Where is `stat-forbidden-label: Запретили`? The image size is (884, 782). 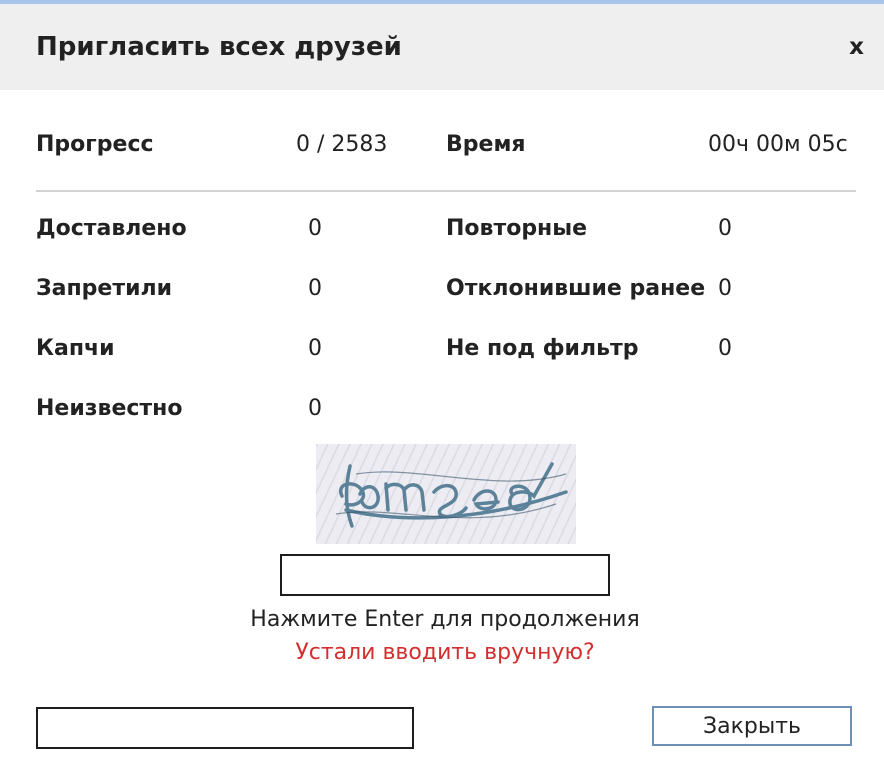 stat-forbidden-label: Запретили is located at coordinates (104, 288).